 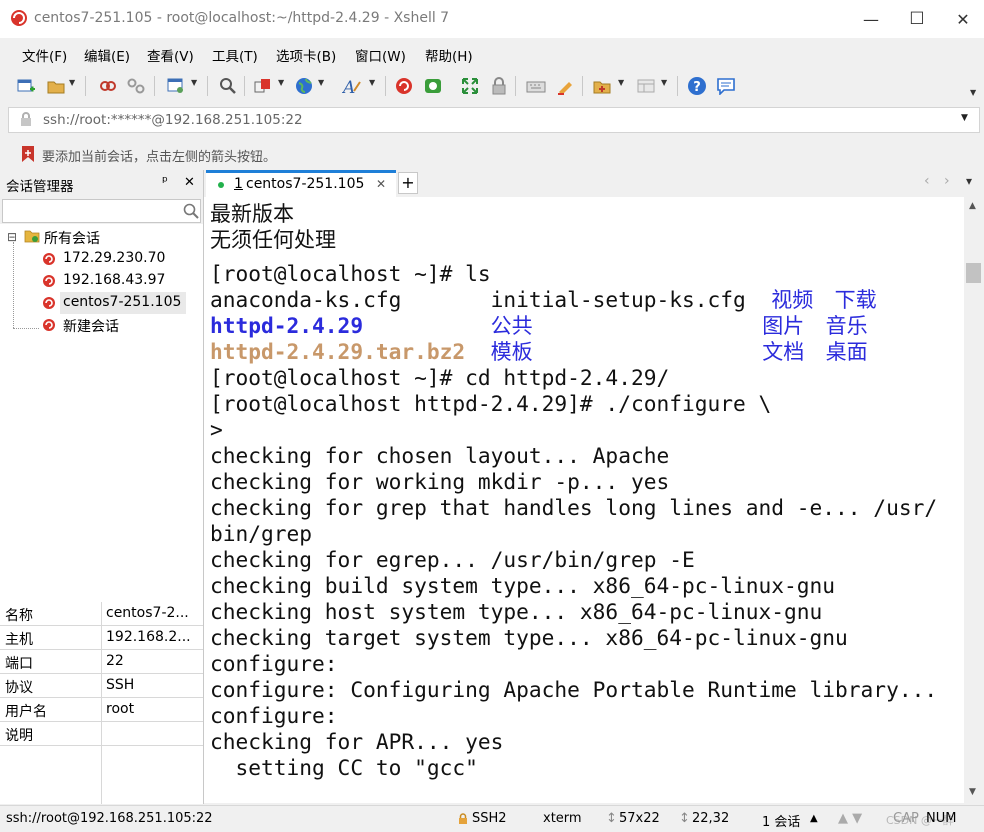 What do you see at coordinates (49, 325) in the screenshot?
I see `session-icon` at bounding box center [49, 325].